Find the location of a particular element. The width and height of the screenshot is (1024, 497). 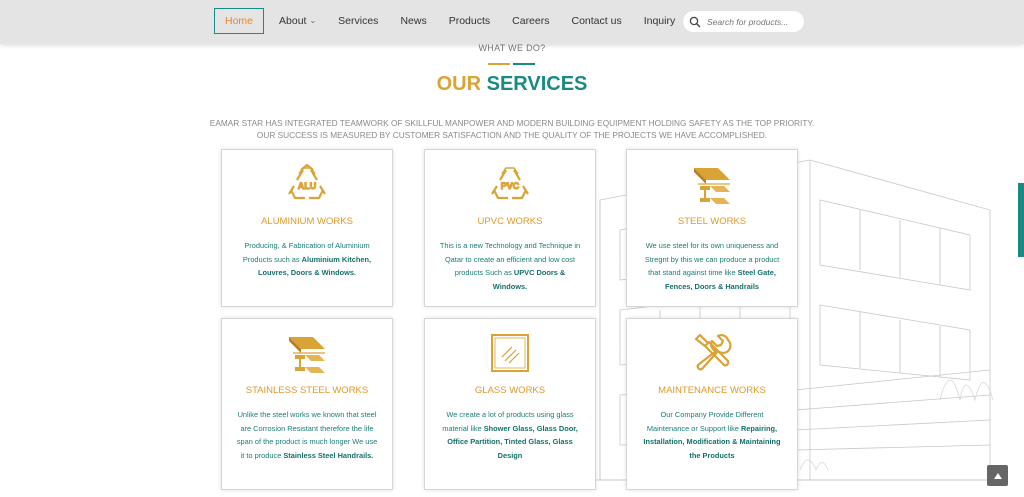

title-word-our: OUR is located at coordinates (459, 84).